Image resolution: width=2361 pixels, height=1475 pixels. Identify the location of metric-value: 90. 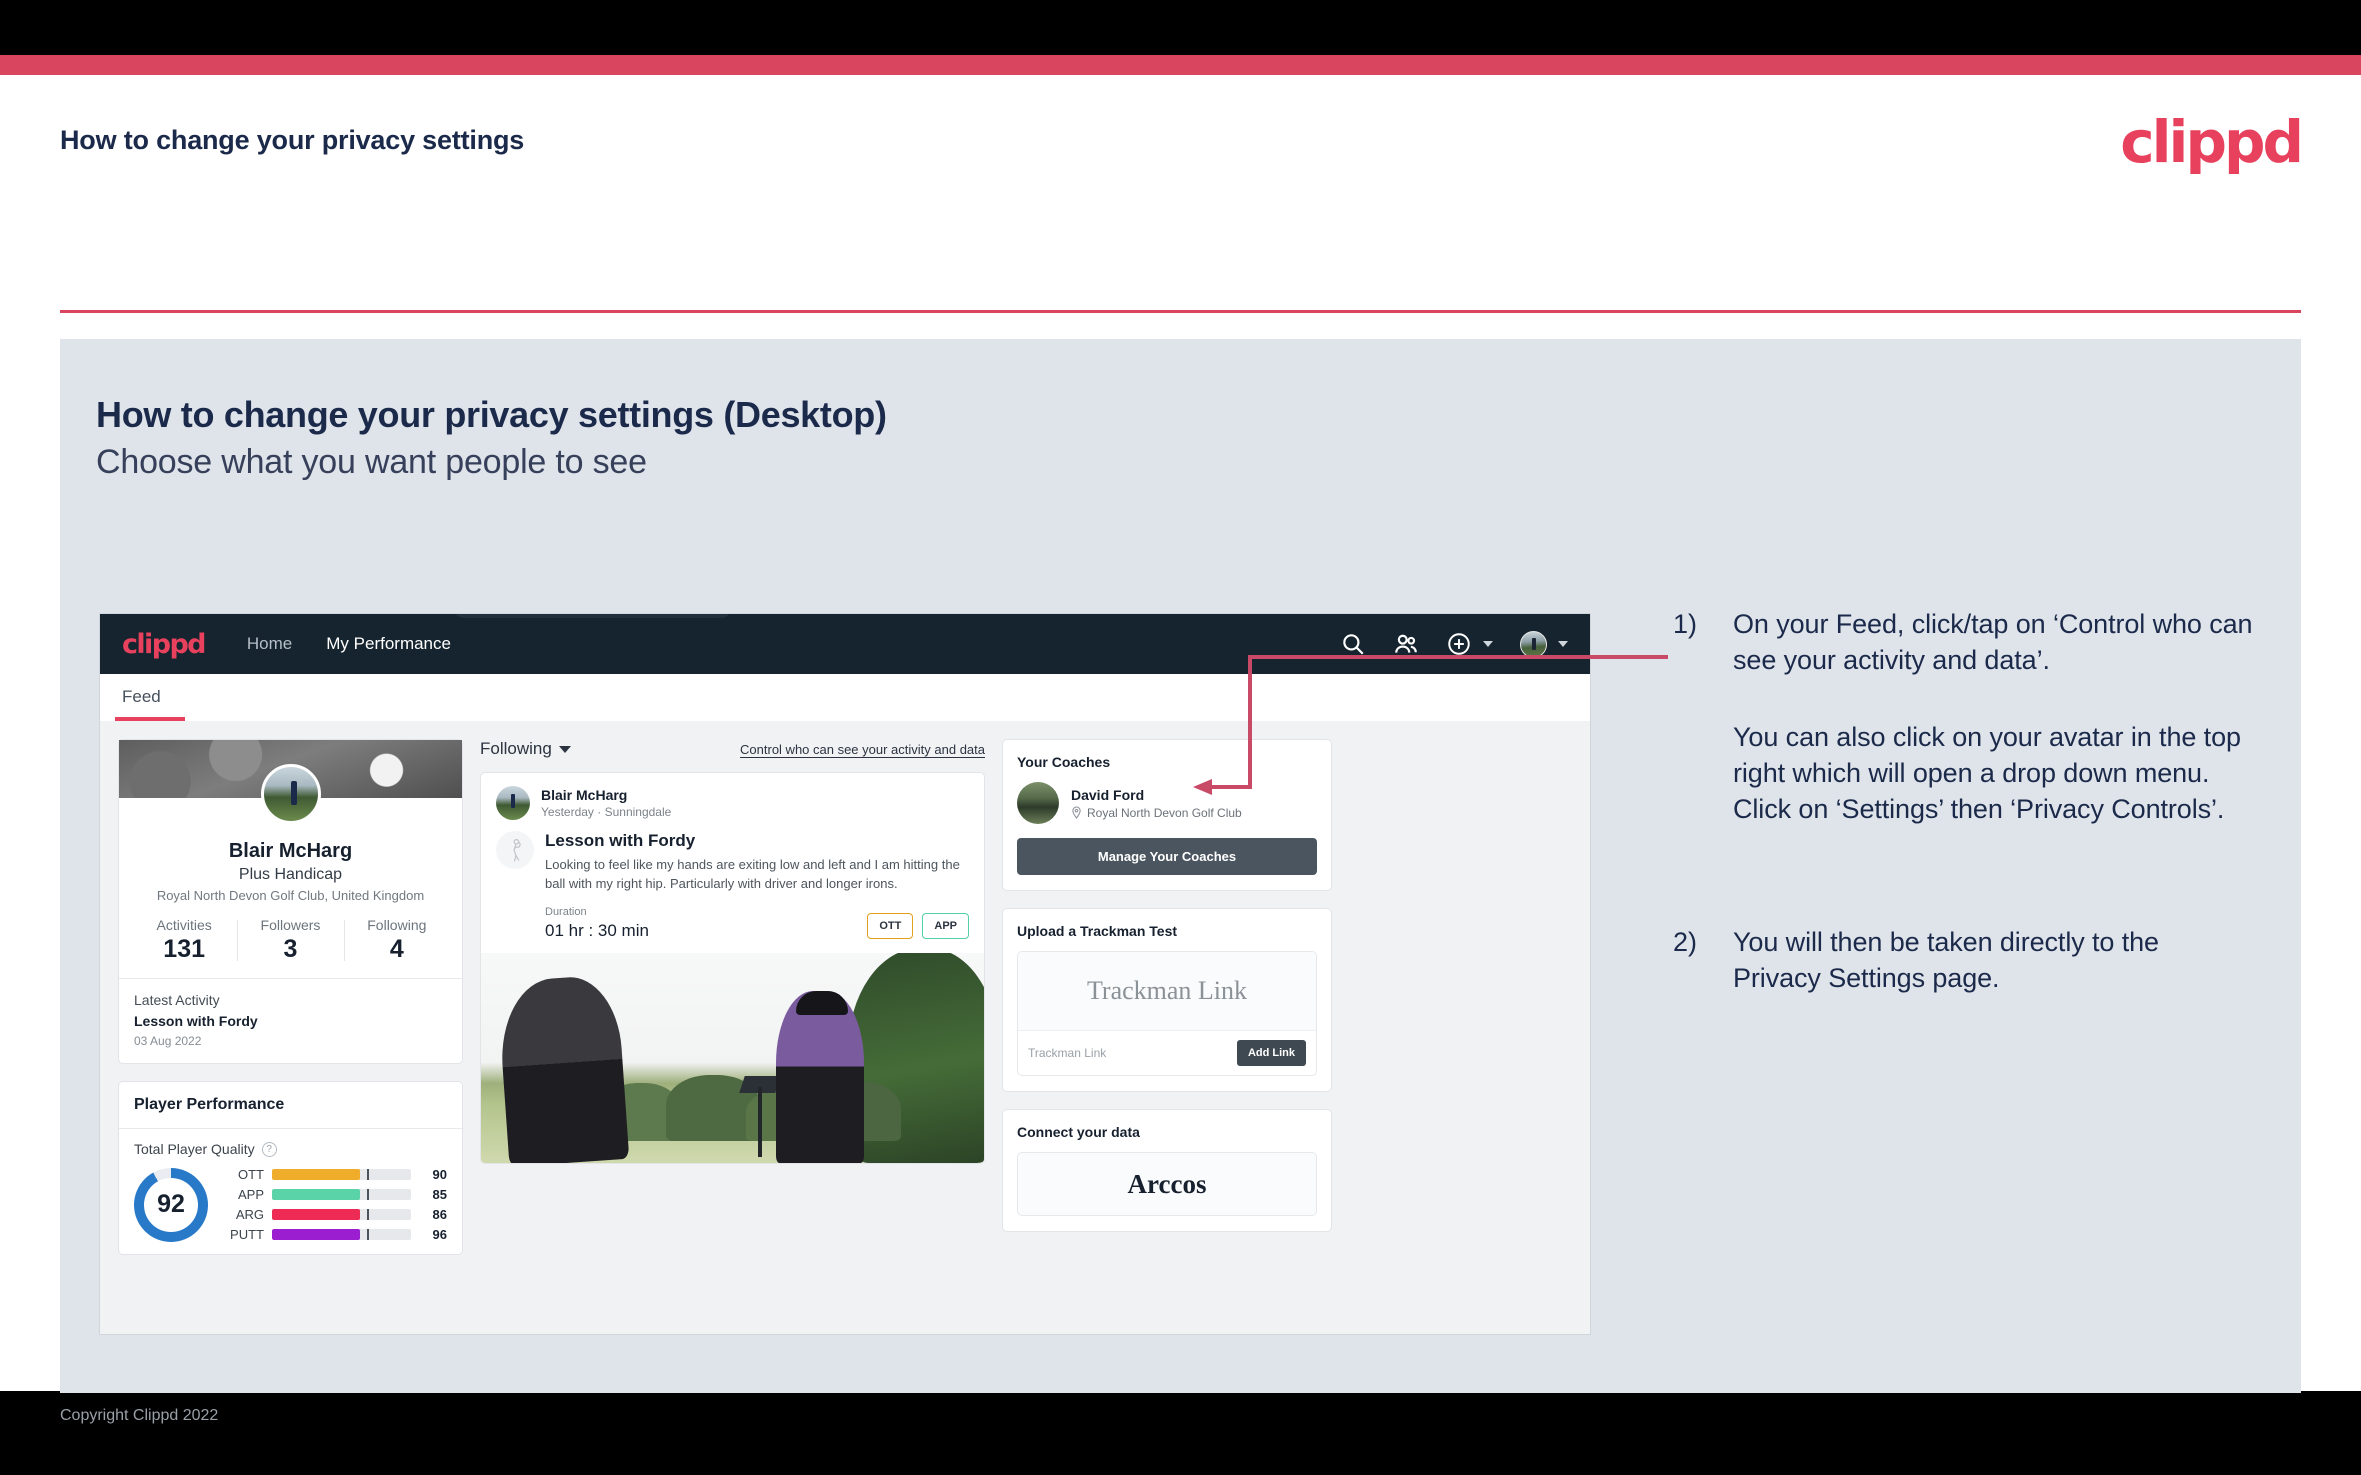
(439, 1174).